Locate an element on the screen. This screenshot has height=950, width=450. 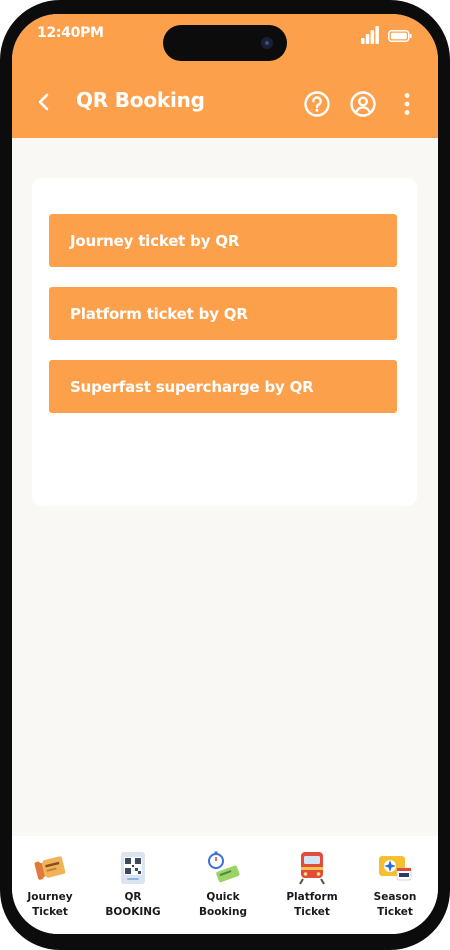
nav-item-platform-ticket: Platform Ticket is located at coordinates (312, 886).